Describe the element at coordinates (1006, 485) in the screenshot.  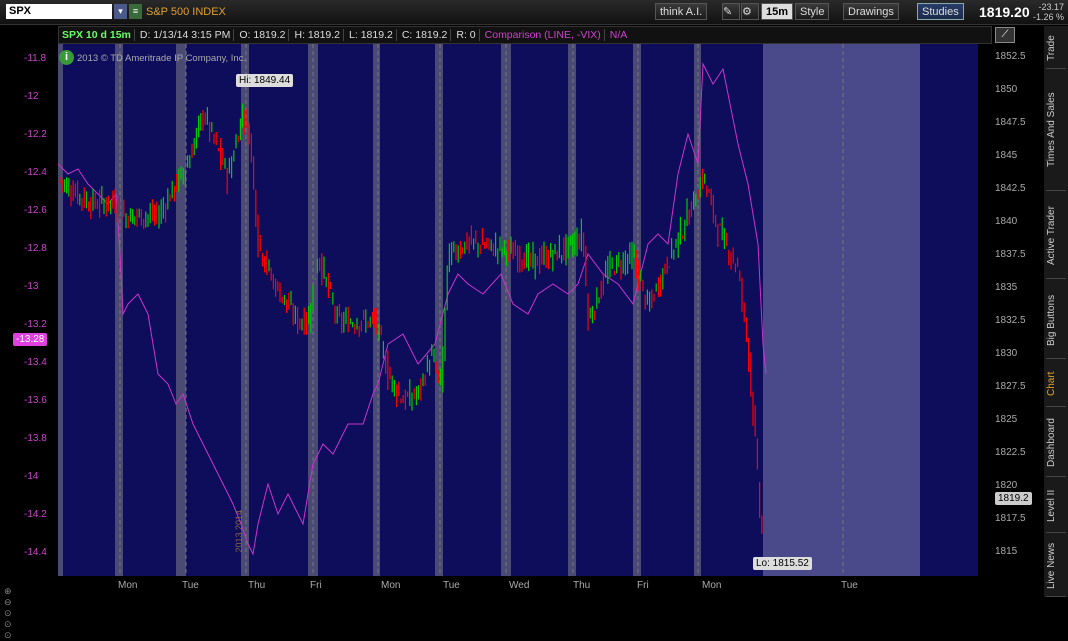
I see `price-tick-label: 1820` at that location.